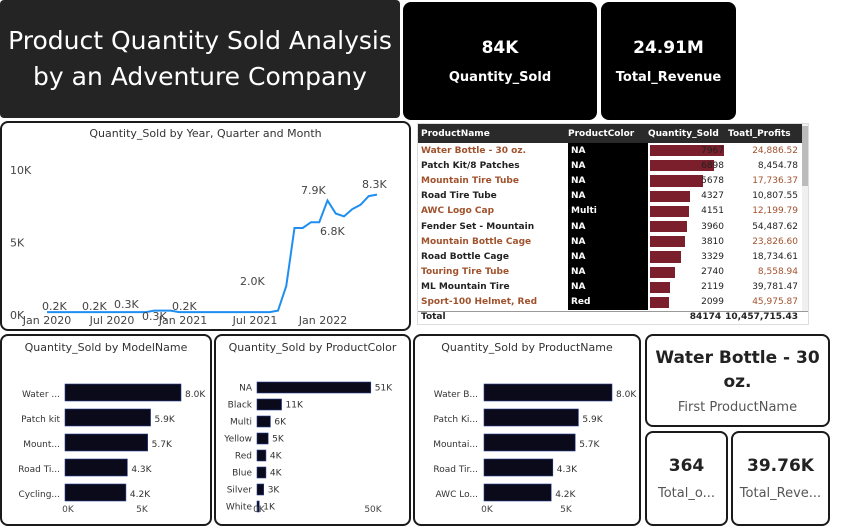 This screenshot has width=858, height=532. Describe the element at coordinates (688, 302) in the screenshot. I see `cell-quantity: 2099` at that location.